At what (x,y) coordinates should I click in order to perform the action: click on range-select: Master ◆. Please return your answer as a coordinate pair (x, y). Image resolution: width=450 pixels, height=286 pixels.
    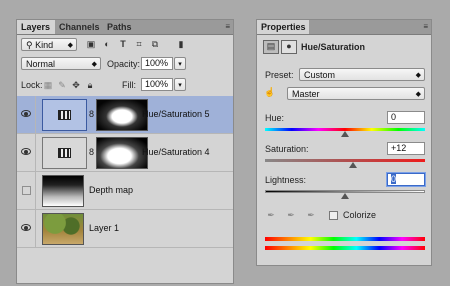
    Looking at the image, I should click on (356, 93).